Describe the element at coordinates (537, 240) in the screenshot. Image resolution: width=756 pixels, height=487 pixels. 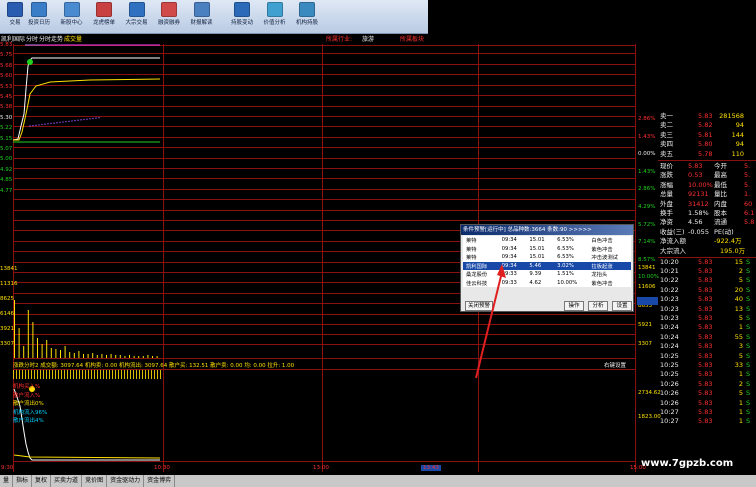
I see `alert-cell-price: 15.01` at that location.